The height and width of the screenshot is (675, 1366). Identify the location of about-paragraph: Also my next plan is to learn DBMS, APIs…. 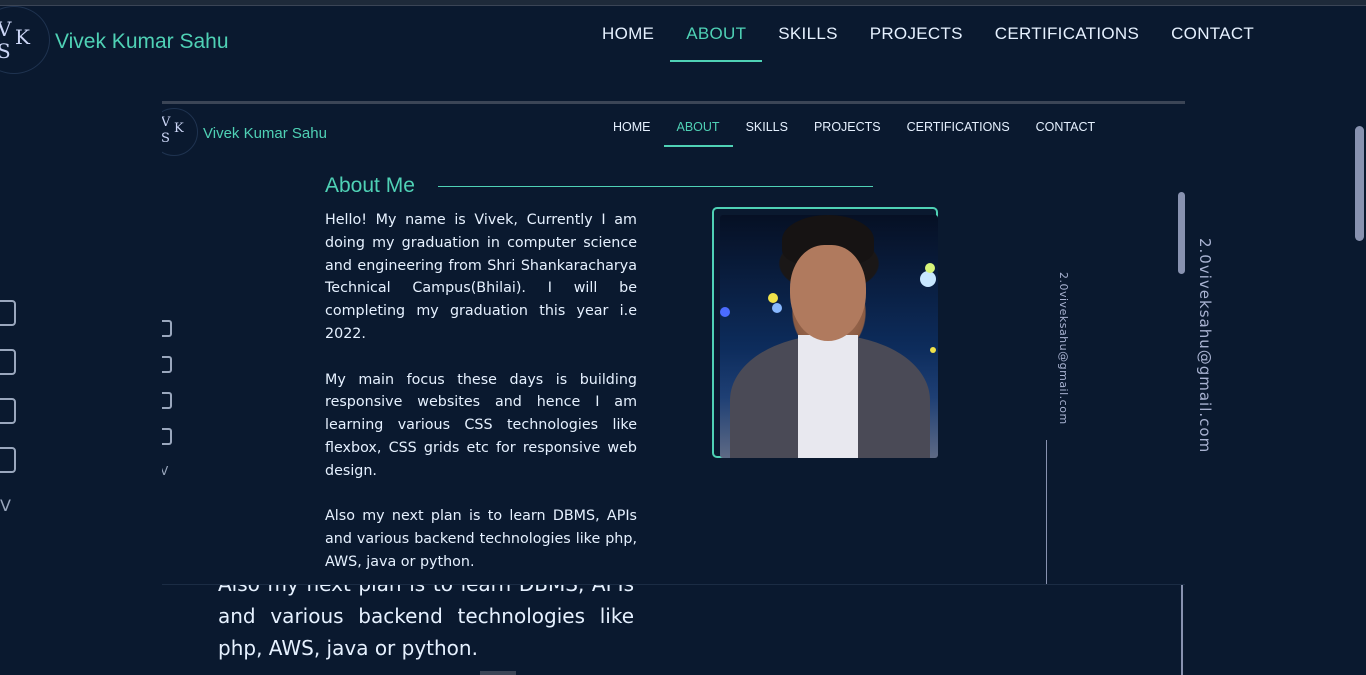
(481, 539).